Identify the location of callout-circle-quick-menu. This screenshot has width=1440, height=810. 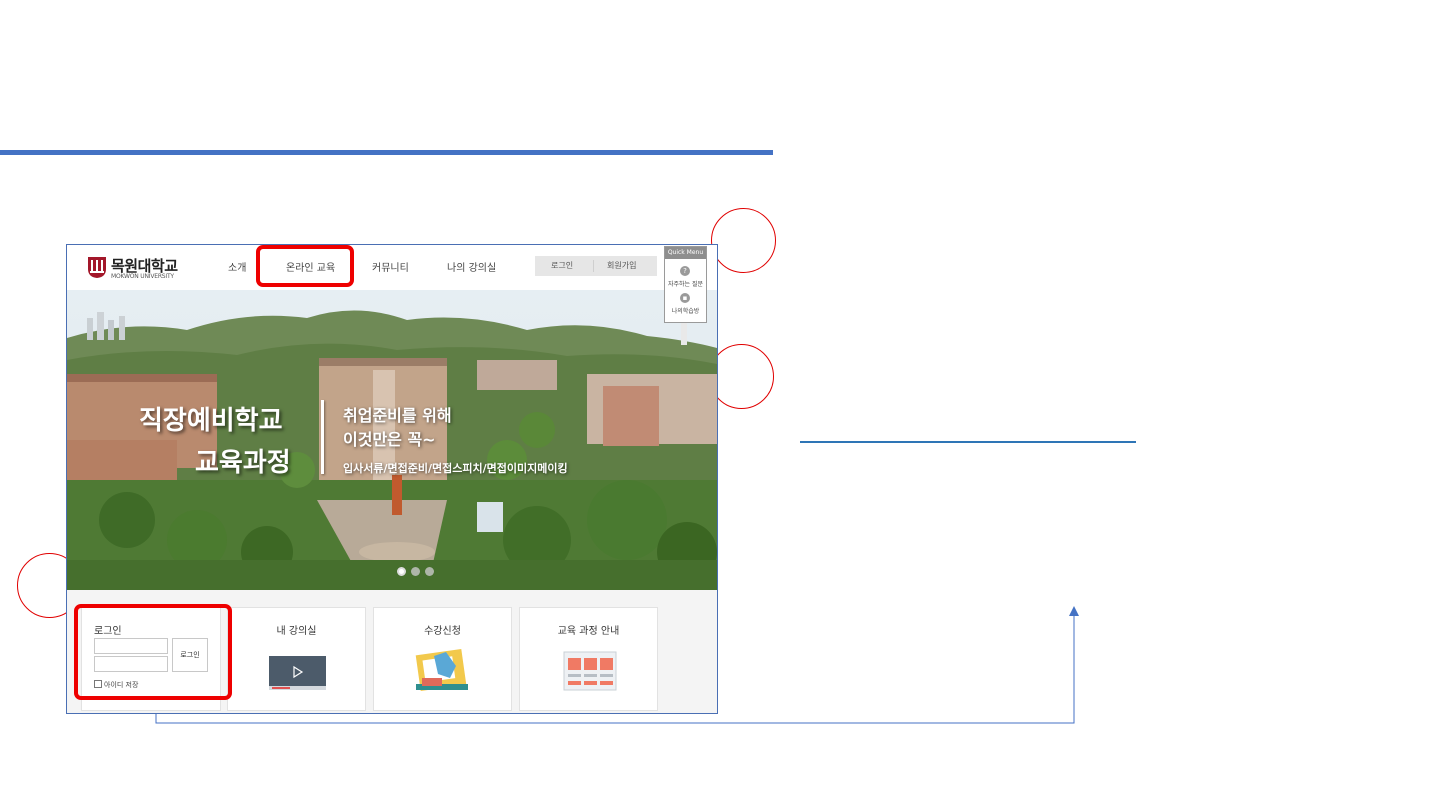
(743, 240).